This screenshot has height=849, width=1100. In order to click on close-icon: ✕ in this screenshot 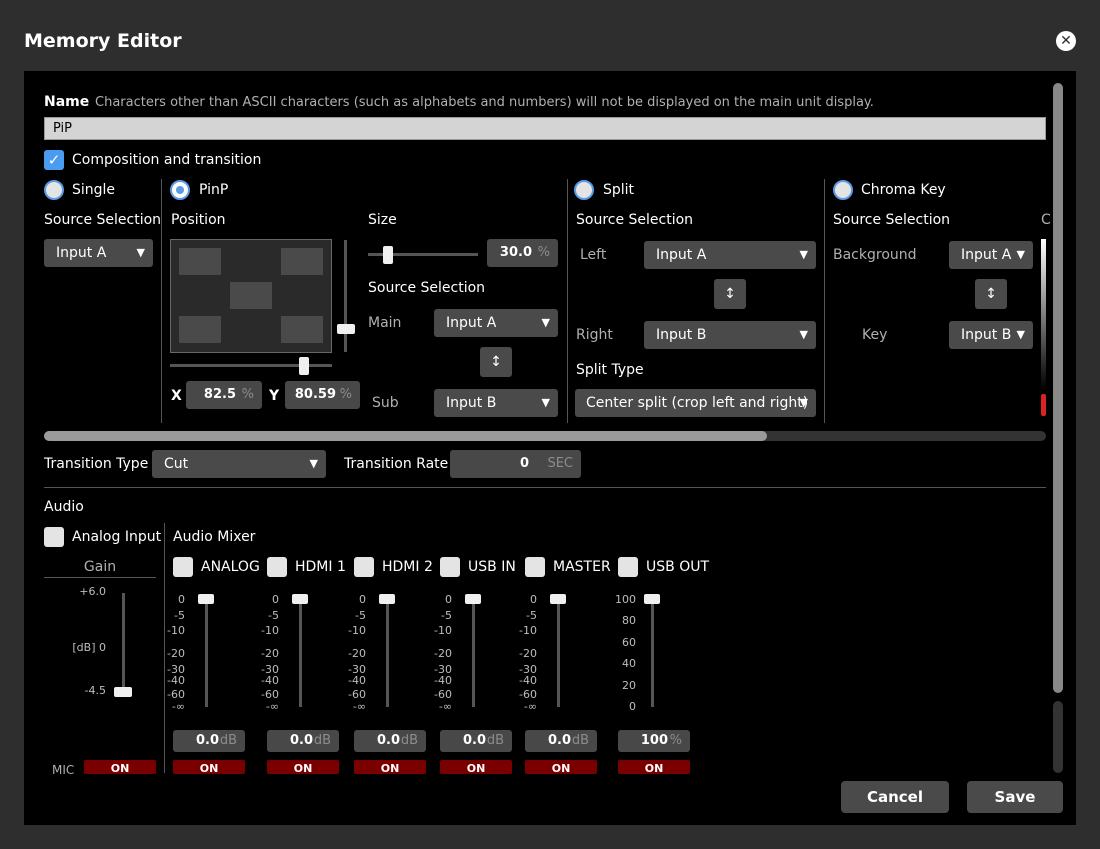, I will do `click(1066, 41)`.